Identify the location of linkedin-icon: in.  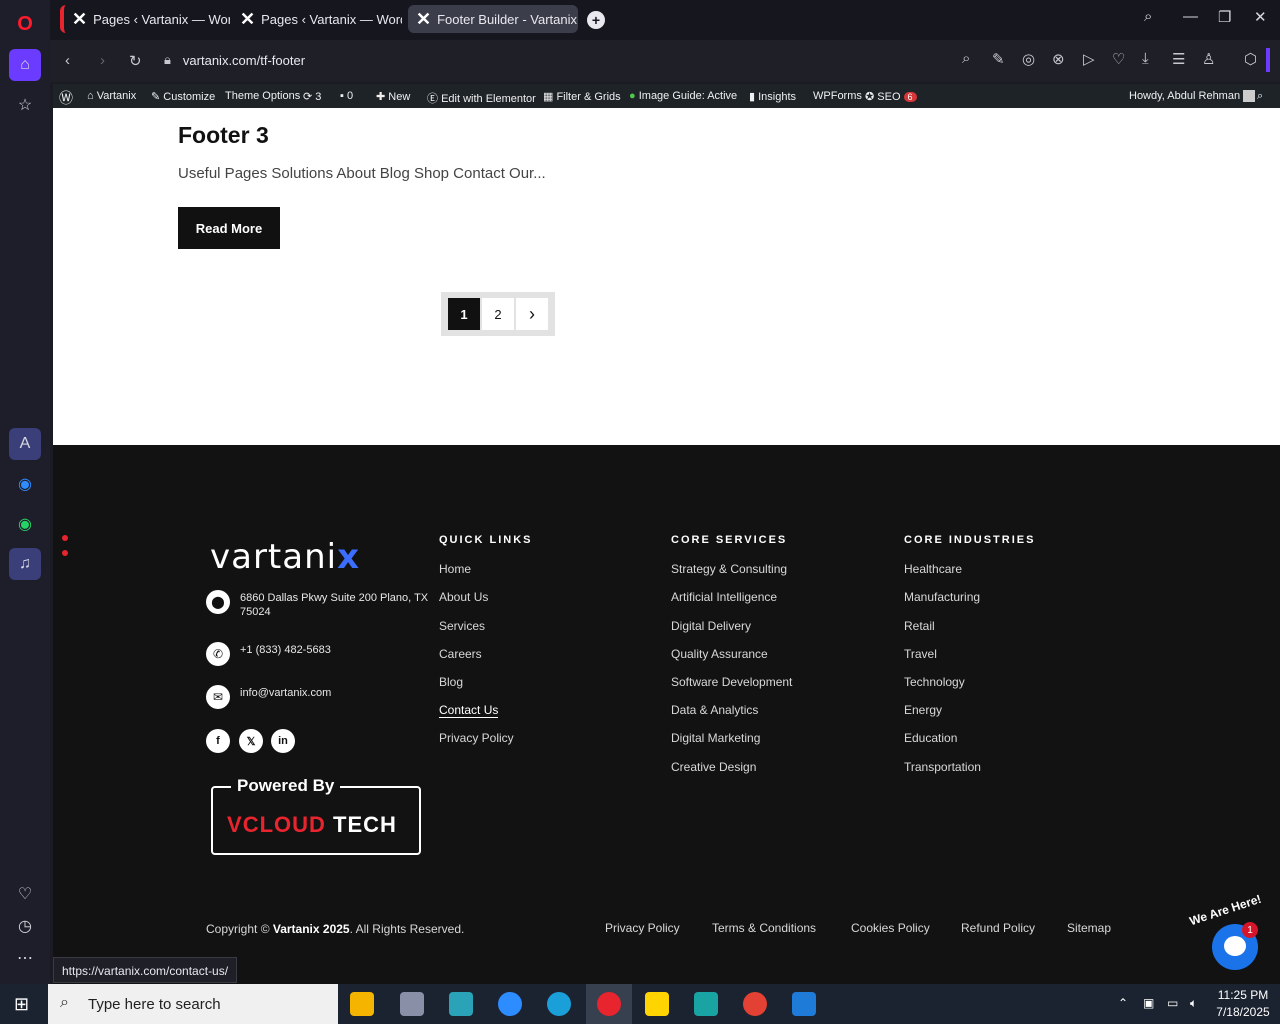
(283, 741).